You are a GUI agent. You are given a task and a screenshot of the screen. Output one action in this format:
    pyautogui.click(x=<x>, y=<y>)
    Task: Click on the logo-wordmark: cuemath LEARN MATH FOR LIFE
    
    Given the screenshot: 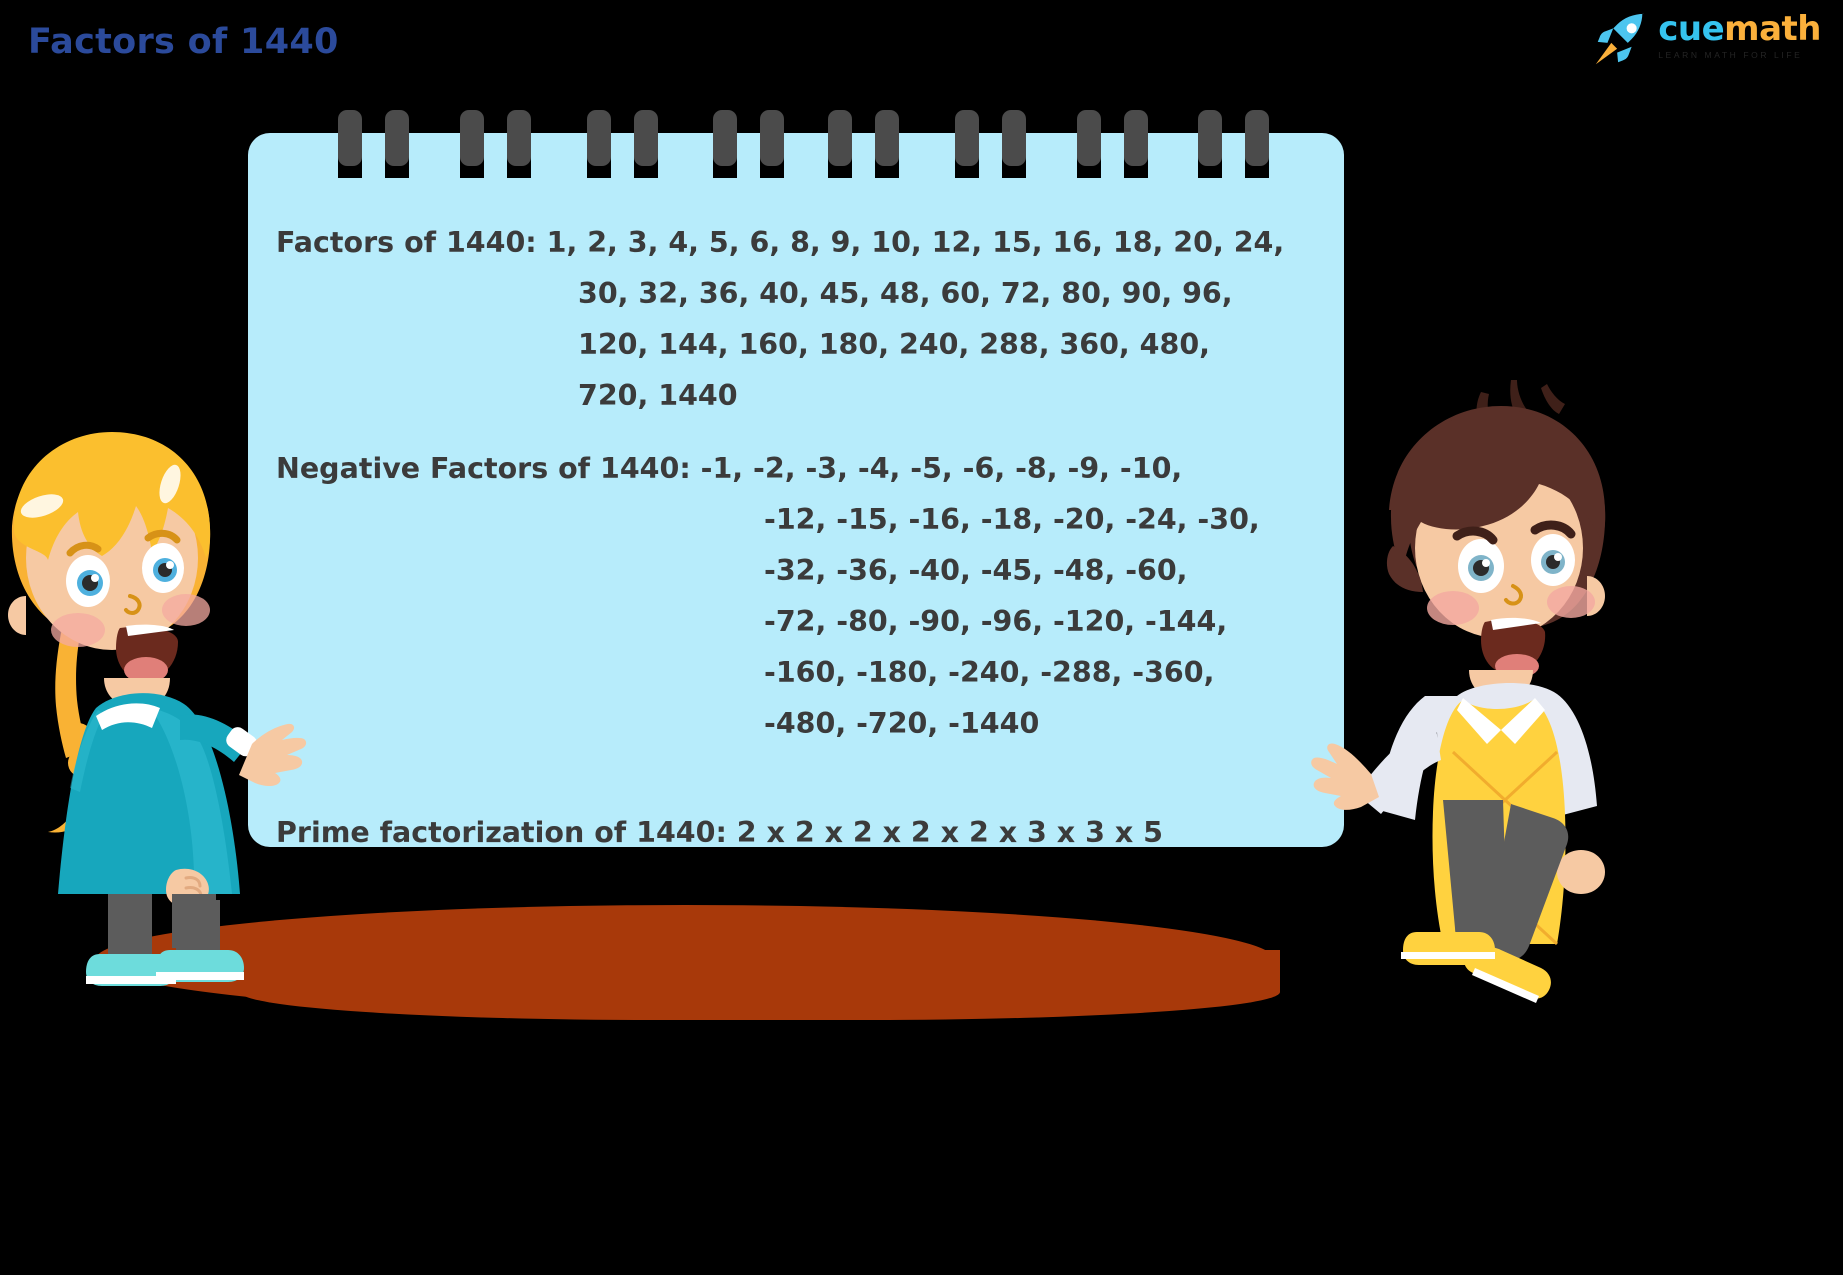 What is the action you would take?
    pyautogui.click(x=1739, y=34)
    